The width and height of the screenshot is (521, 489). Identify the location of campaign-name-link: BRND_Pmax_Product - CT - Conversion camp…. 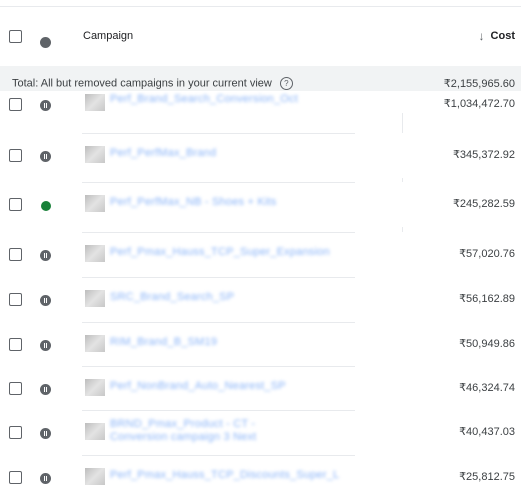
(205, 431).